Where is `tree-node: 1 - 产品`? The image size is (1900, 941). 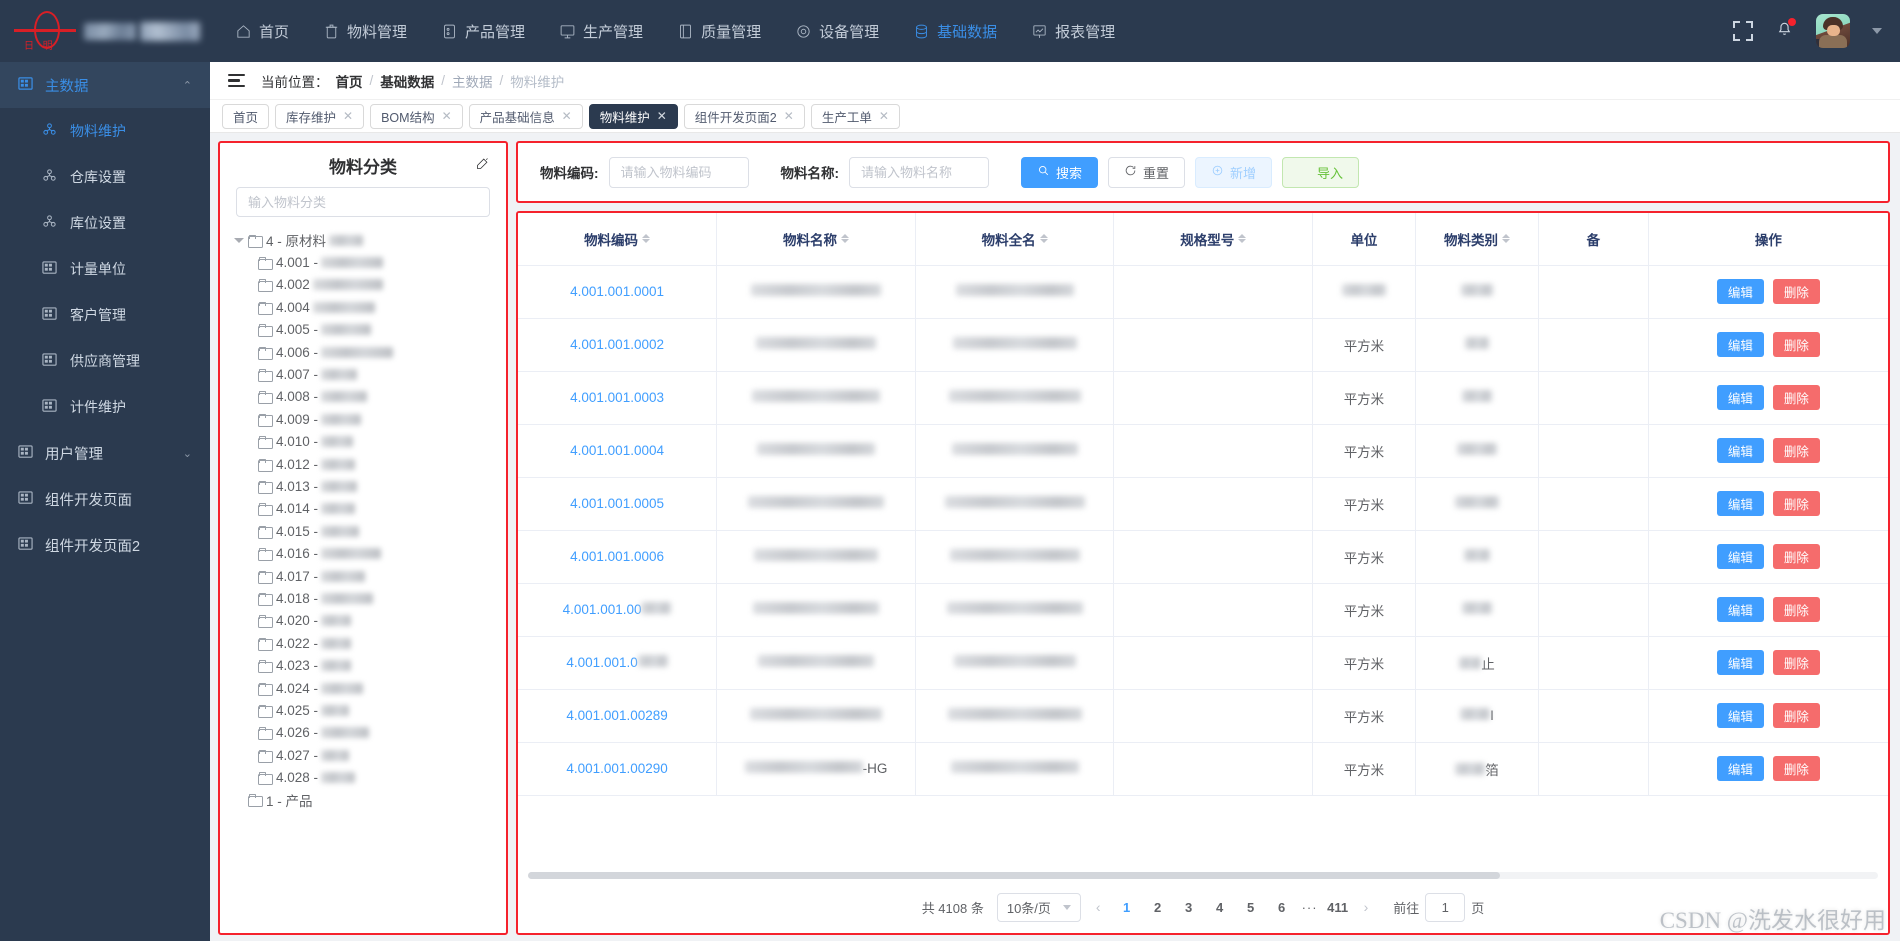
tree-node: 1 - 产品 is located at coordinates (363, 800).